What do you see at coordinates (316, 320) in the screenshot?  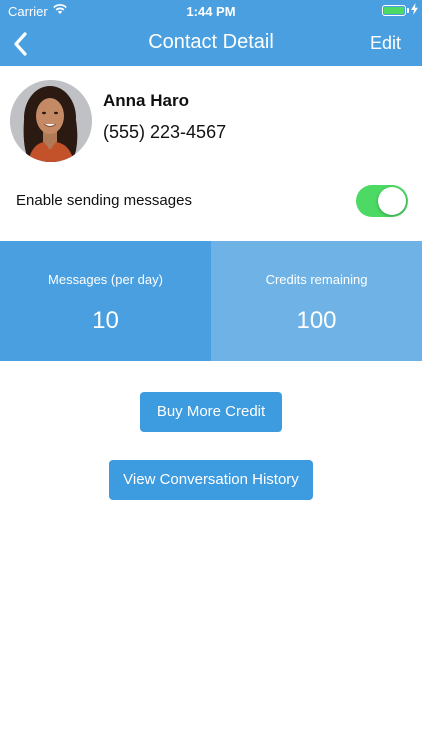 I see `stat-value: 100` at bounding box center [316, 320].